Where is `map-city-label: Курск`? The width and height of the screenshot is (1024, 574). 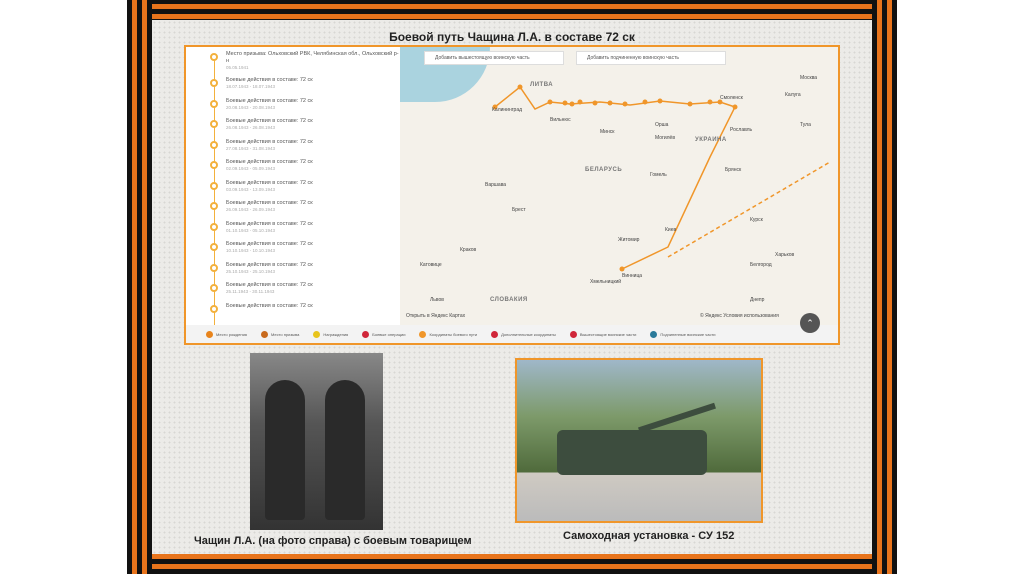
map-city-label: Курск is located at coordinates (756, 220).